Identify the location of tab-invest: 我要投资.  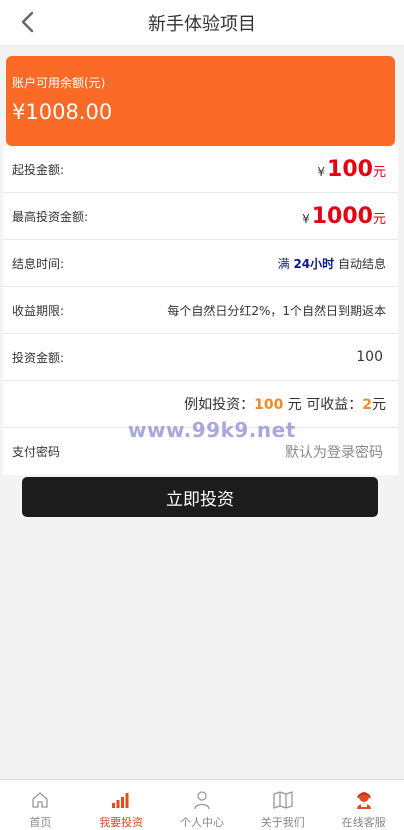
(121, 805).